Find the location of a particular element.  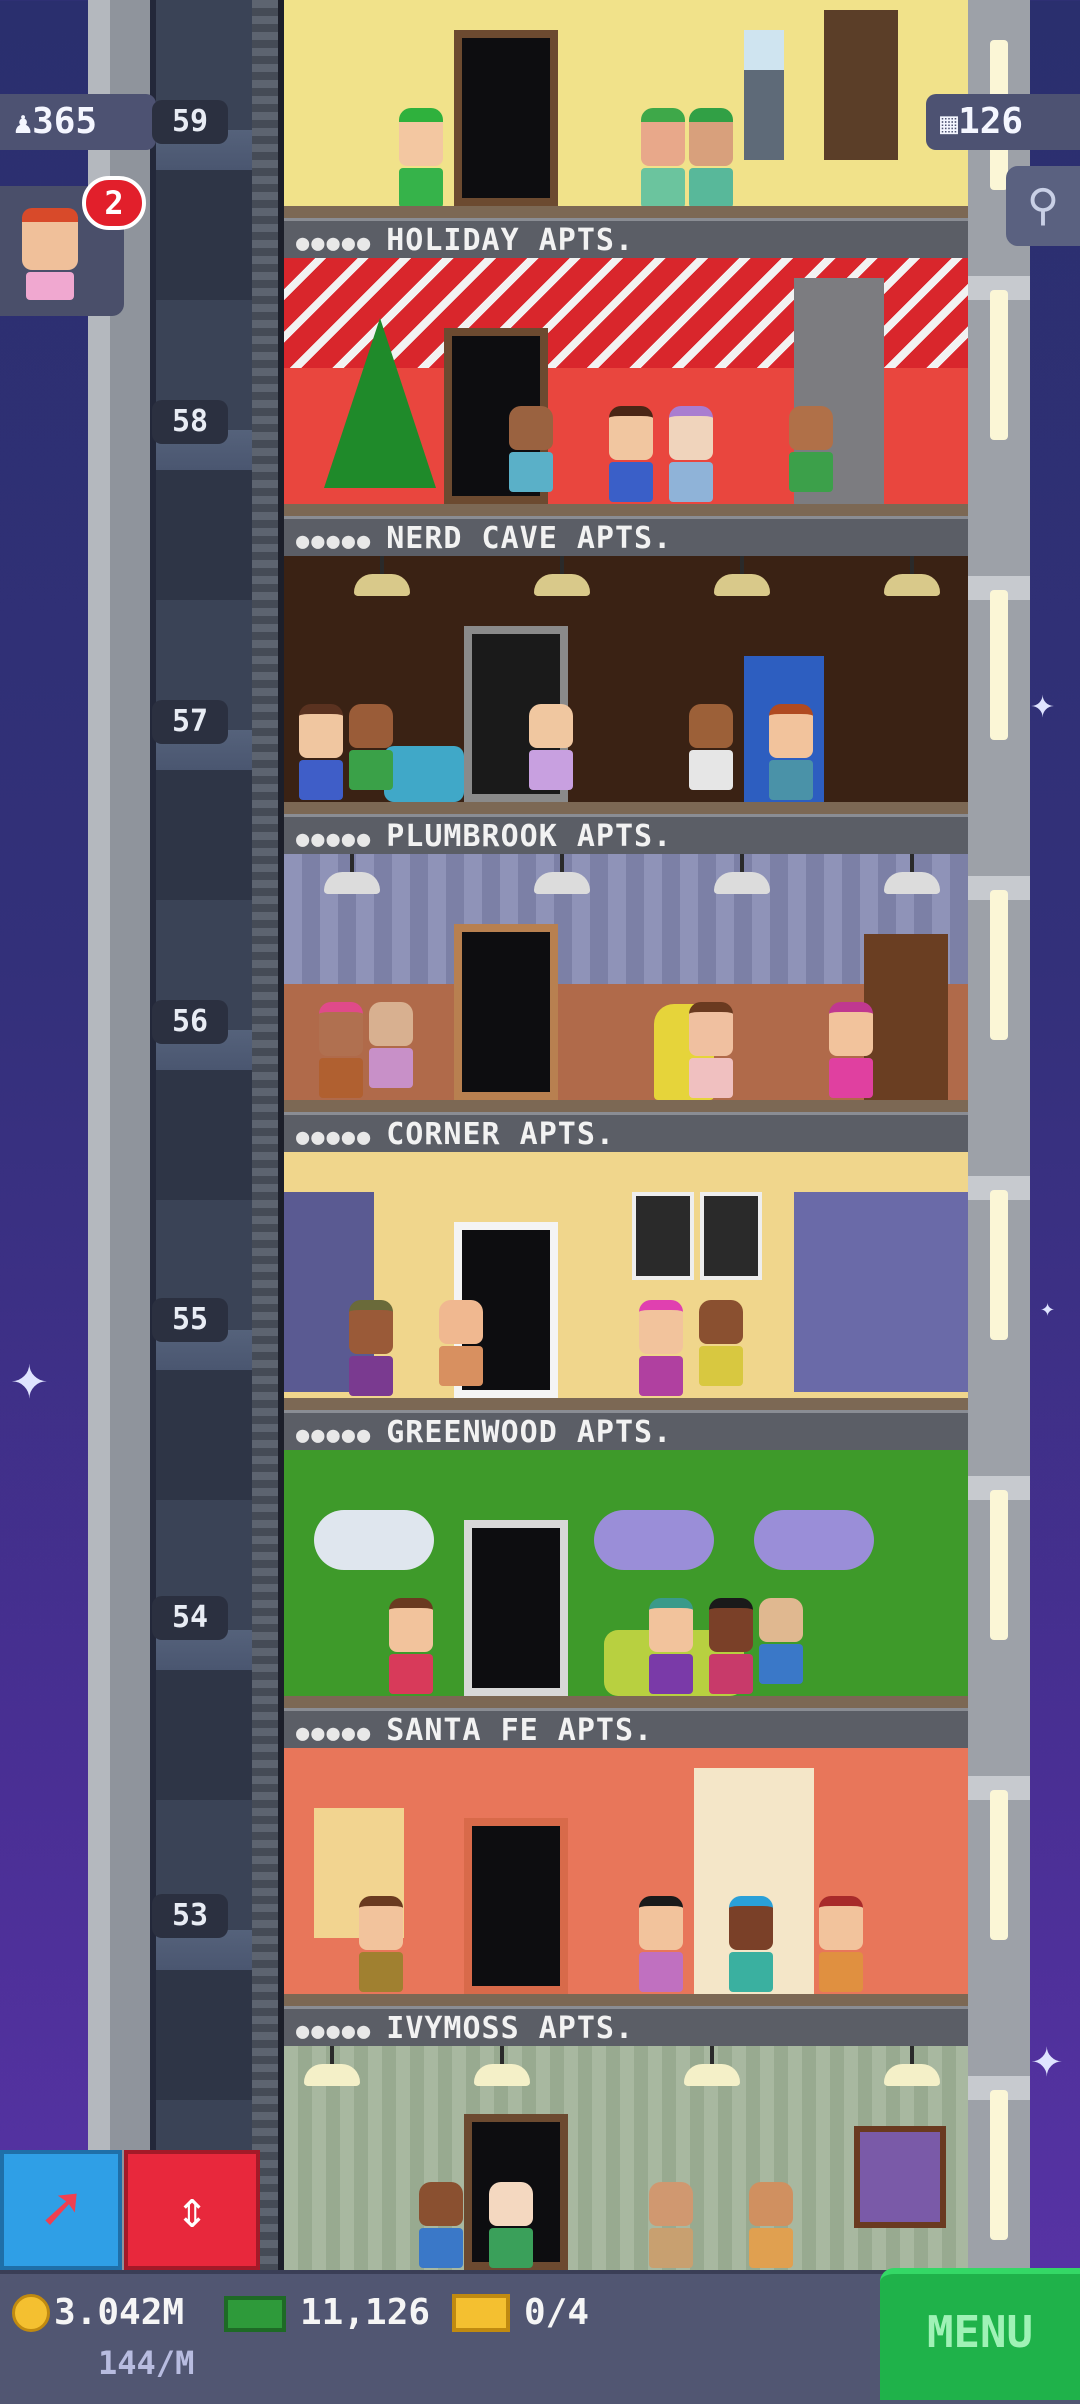

arrow-button: ➚ is located at coordinates (61, 2210).